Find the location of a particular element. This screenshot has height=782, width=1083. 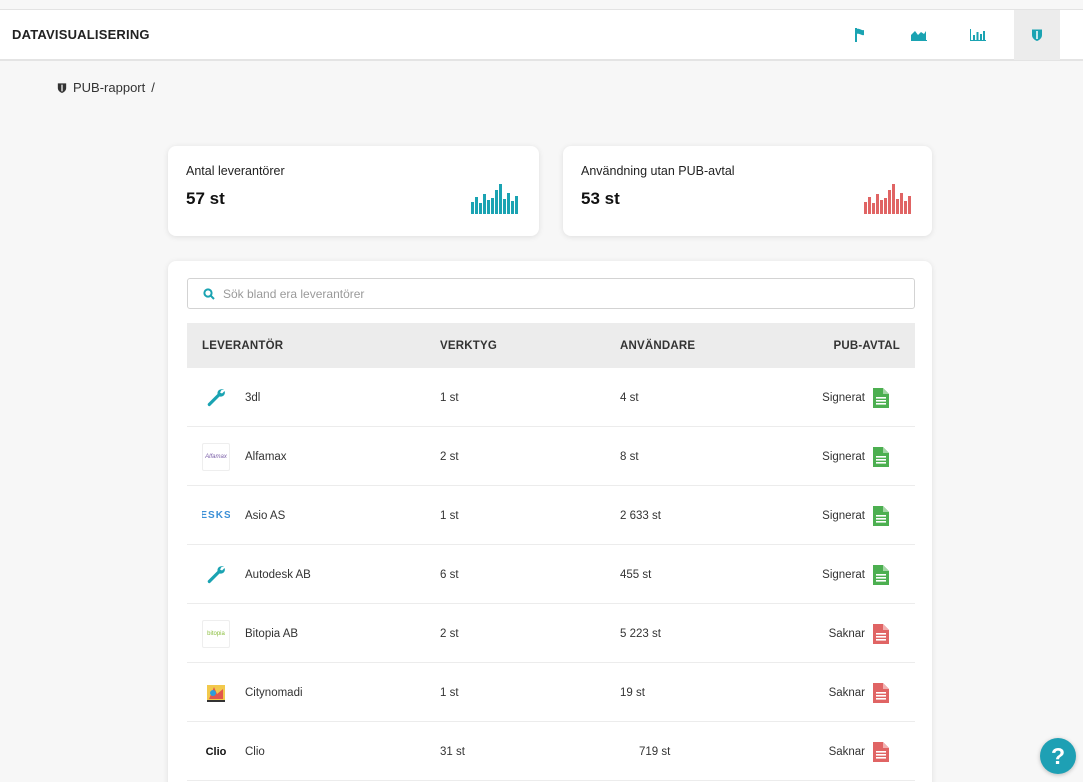

search-box is located at coordinates (551, 293).